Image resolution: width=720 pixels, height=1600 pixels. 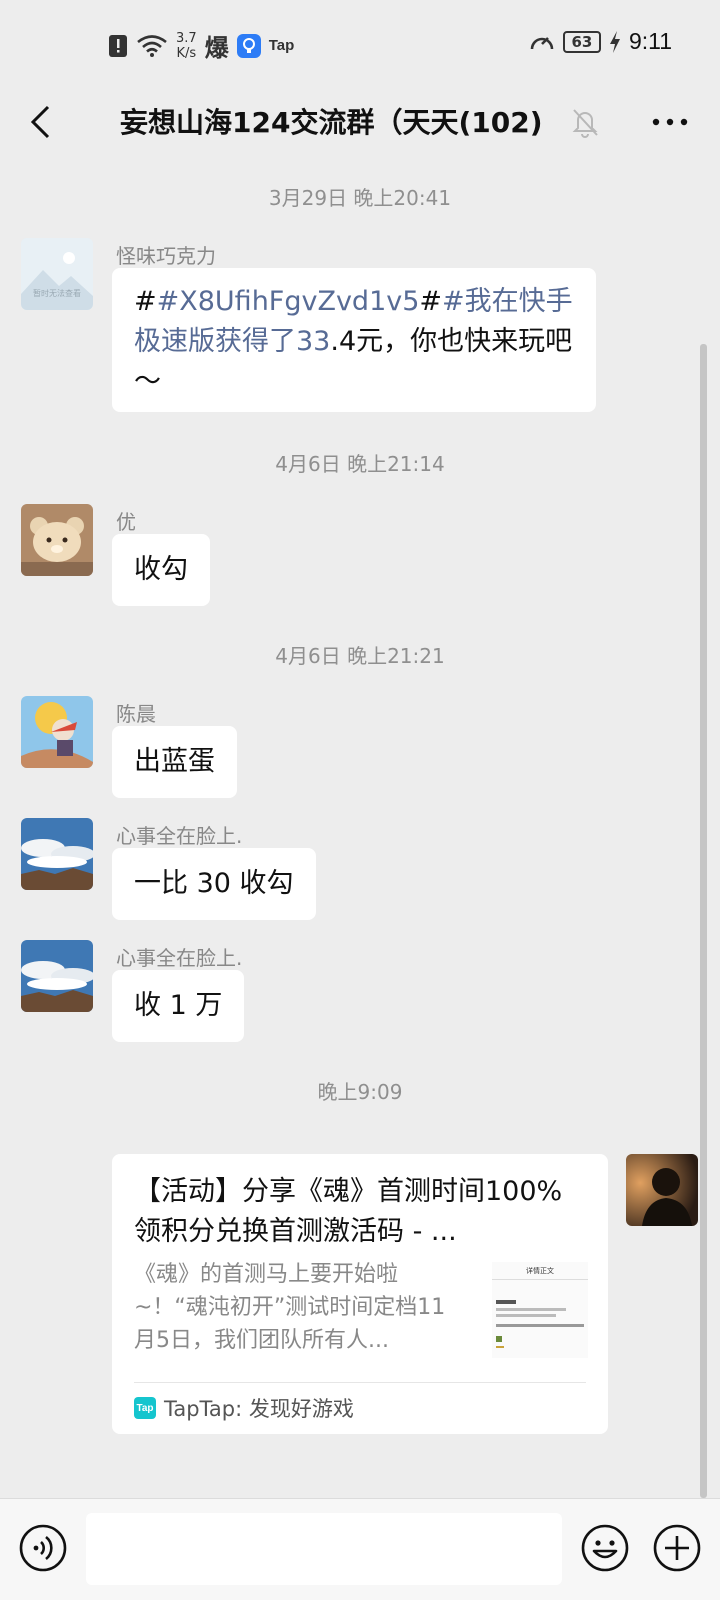 I want to click on ellipsis-icon, so click(x=670, y=122).